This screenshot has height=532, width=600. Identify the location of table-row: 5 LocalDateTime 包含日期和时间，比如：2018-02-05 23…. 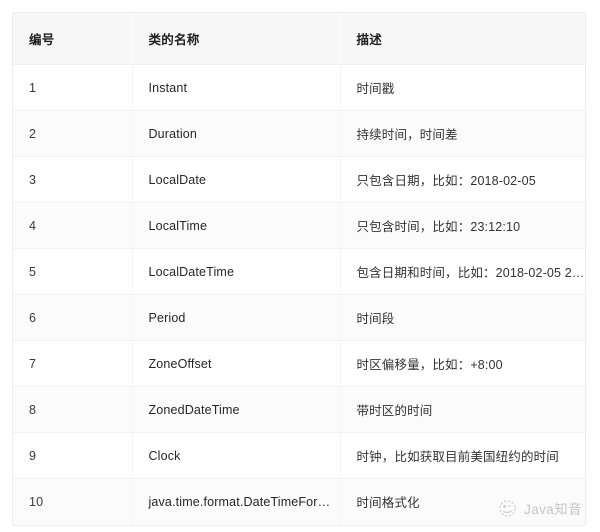
(299, 271).